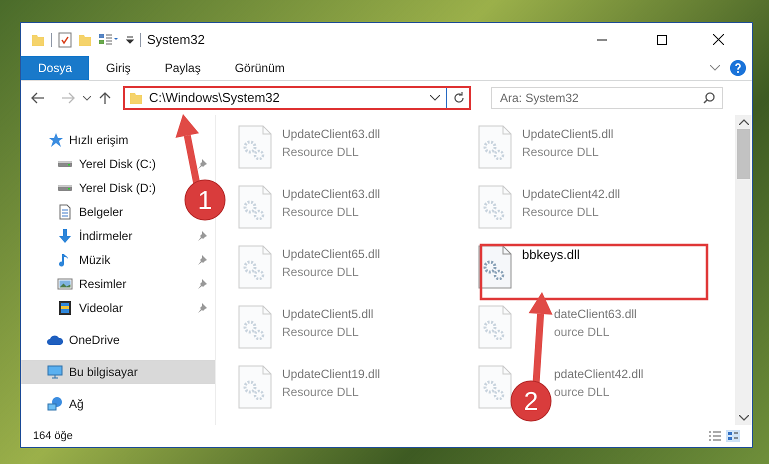 Image resolution: width=769 pixels, height=464 pixels. Describe the element at coordinates (715, 68) in the screenshot. I see `chevron-down-icon` at that location.